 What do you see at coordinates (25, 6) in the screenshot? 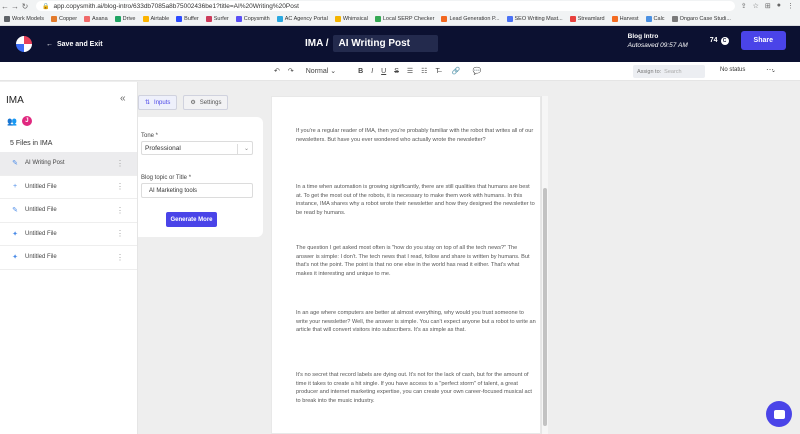
I see `reload-icon: ↻` at bounding box center [25, 6].